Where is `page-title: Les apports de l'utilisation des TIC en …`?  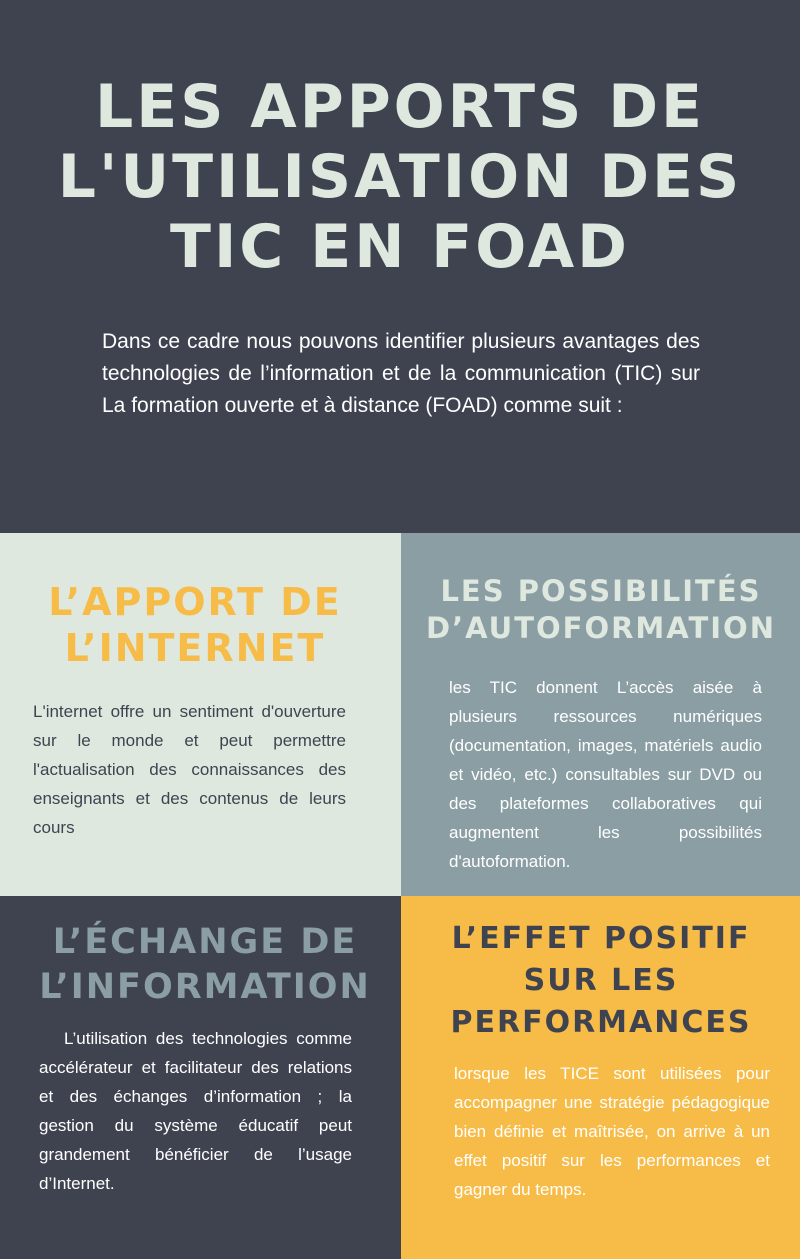
page-title: Les apports de l'utilisation des TIC en … is located at coordinates (400, 177).